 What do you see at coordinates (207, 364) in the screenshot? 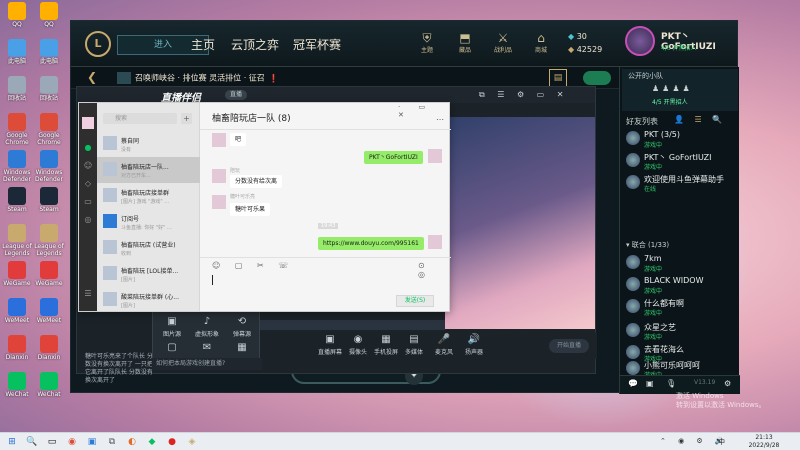
I see `stream-tip: 如何把本局游戏创建直播?` at bounding box center [207, 364].